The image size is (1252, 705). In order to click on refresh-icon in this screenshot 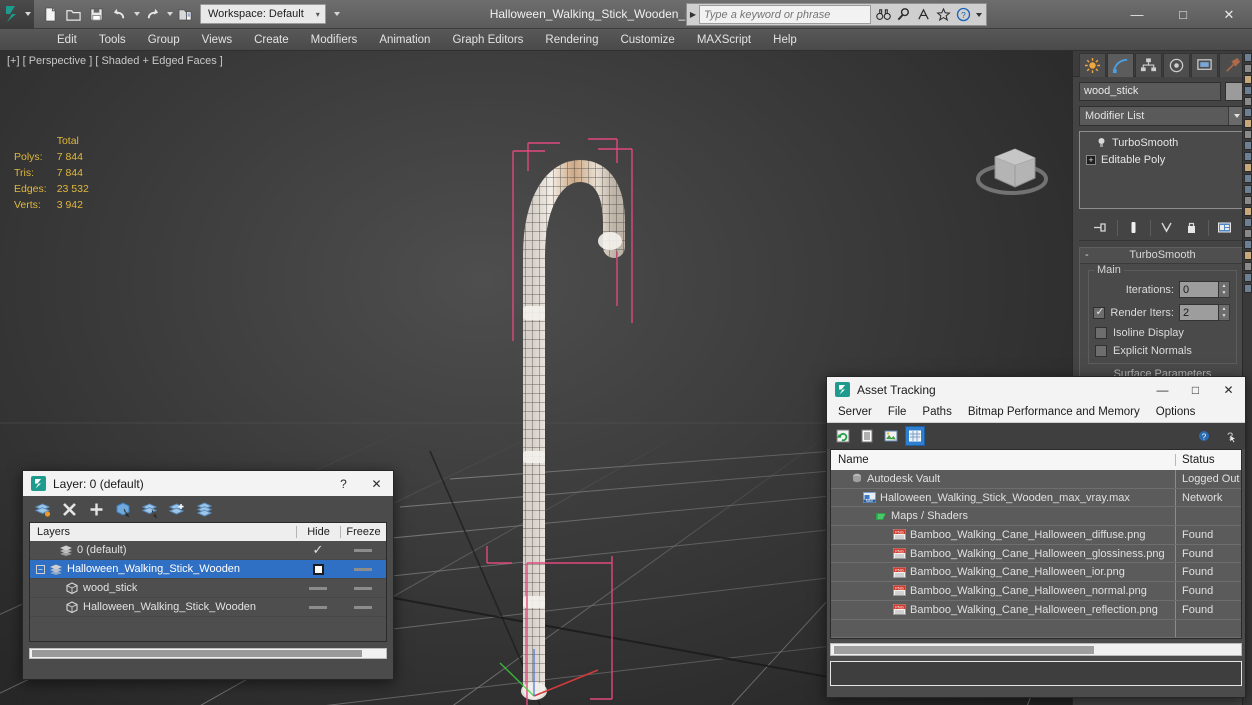, I will do `click(843, 436)`.